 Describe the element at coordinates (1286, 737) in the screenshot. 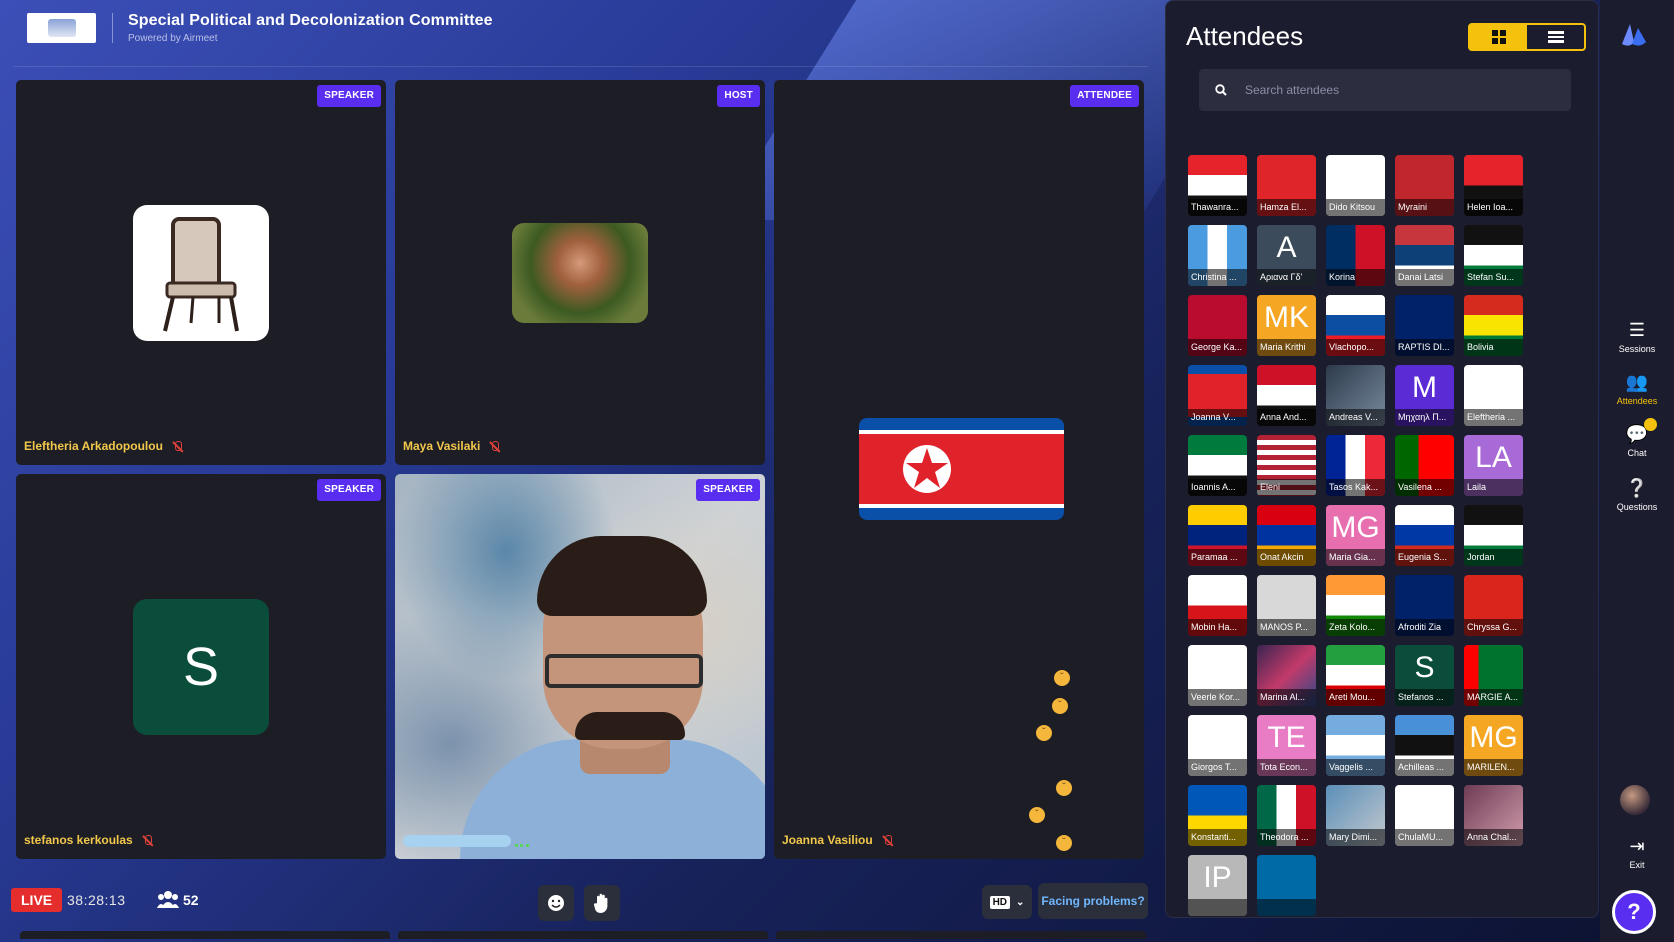

I see `attendee-initials: TE` at that location.